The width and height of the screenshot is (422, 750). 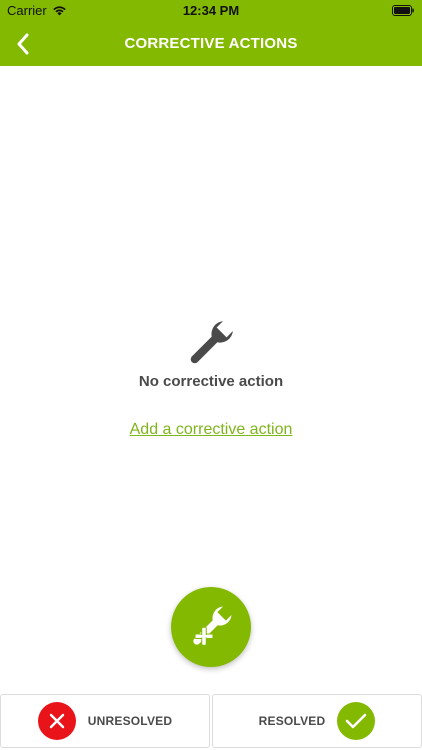 I want to click on nav-bar: CORRECTIVE ACTIONS, so click(x=211, y=44).